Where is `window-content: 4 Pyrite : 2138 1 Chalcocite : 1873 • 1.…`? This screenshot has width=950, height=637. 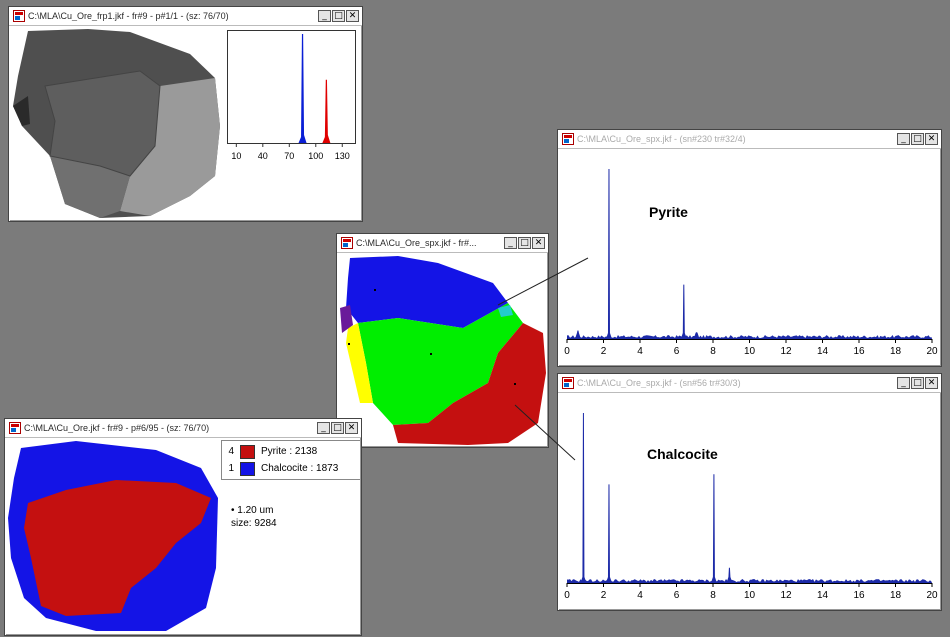 window-content: 4 Pyrite : 2138 1 Chalcocite : 1873 • 1.… is located at coordinates (183, 536).